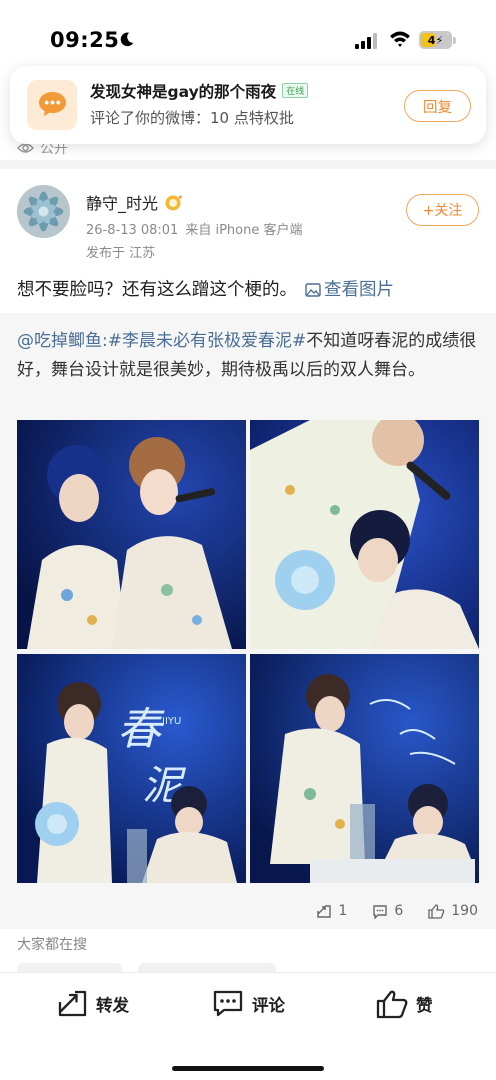  Describe the element at coordinates (132, 230) in the screenshot. I see `post-date: 26-8-13 08:01` at that location.